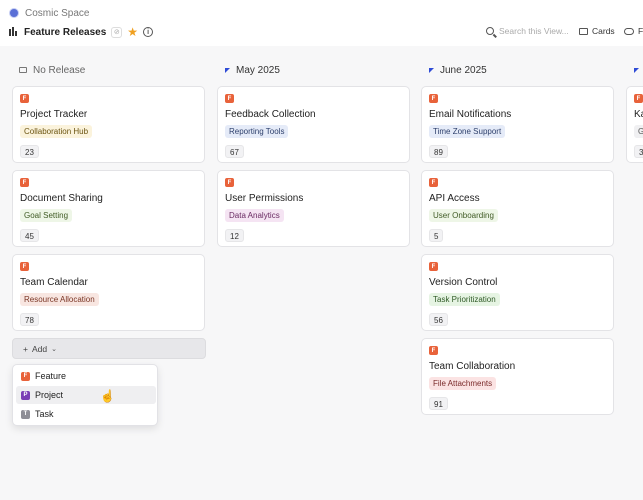 Image resolution: width=643 pixels, height=500 pixels. Describe the element at coordinates (490, 31) in the screenshot. I see `search-icon` at that location.